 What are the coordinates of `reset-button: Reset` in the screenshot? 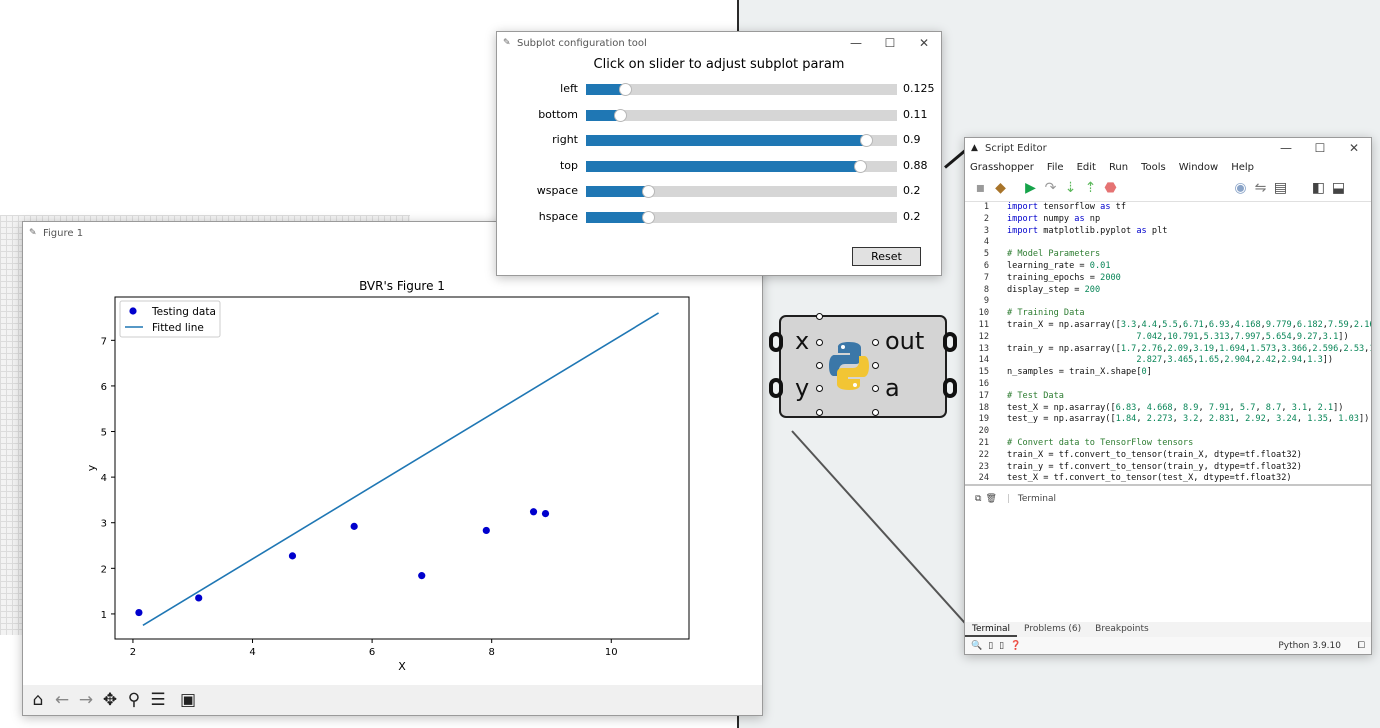 It's located at (886, 256).